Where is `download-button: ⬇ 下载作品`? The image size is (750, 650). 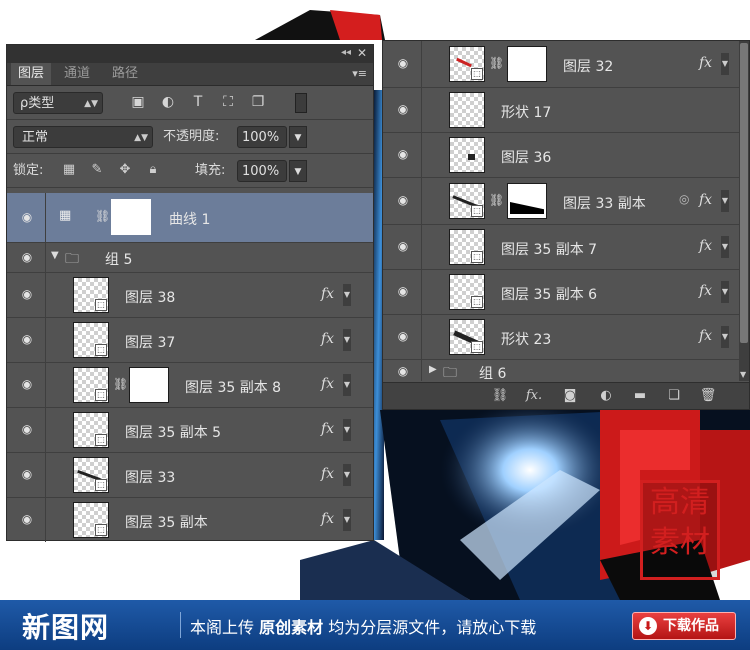
download-button: ⬇ 下载作品 is located at coordinates (684, 626).